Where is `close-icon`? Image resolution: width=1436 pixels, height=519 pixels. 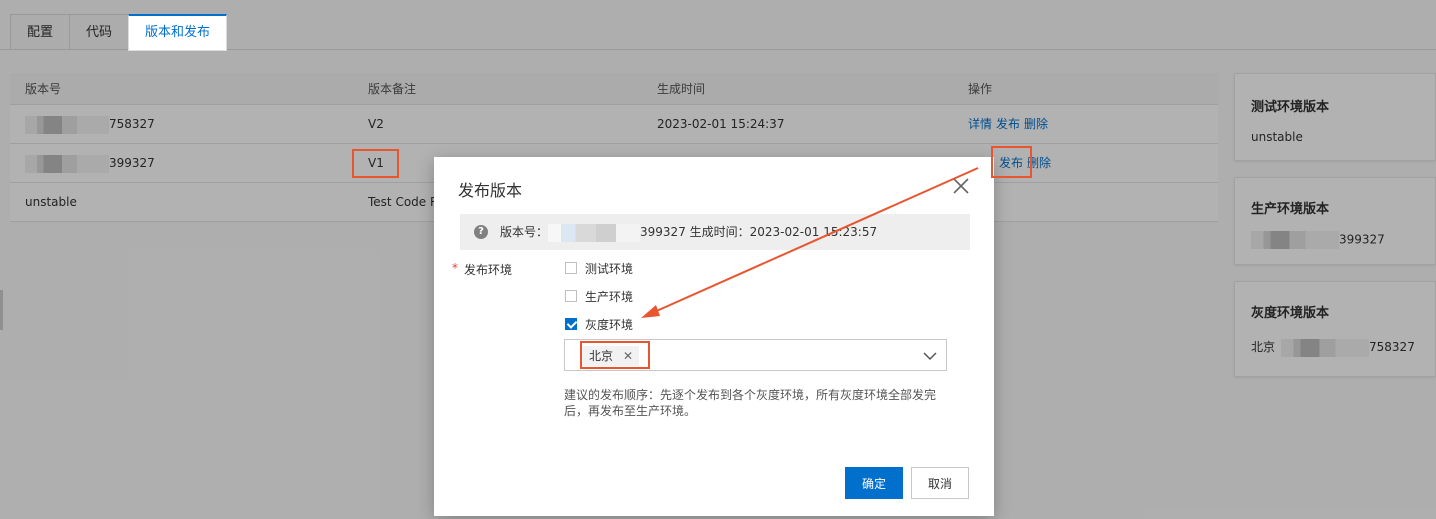 close-icon is located at coordinates (961, 186).